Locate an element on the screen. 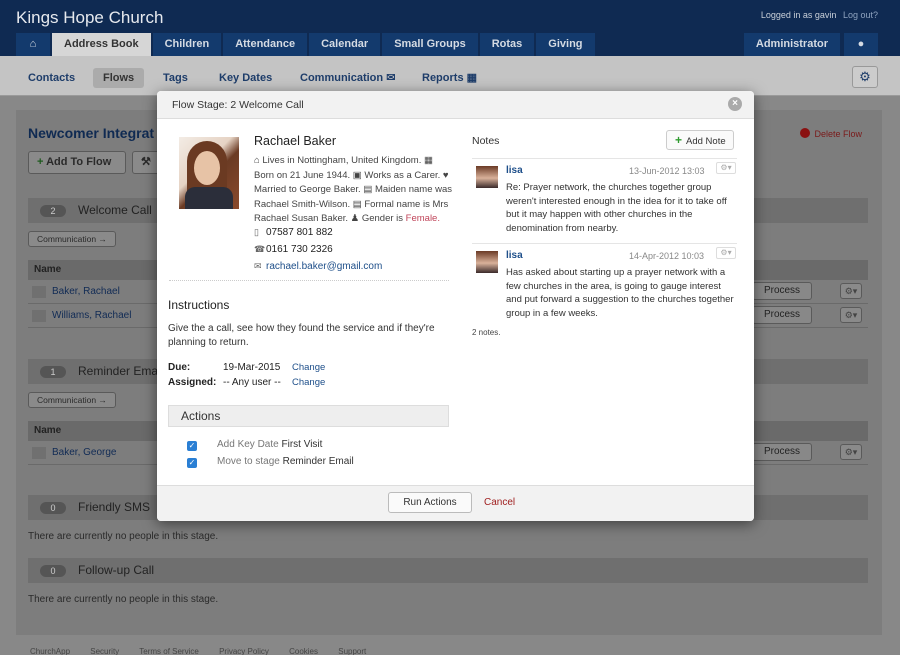  footer-link: Support is located at coordinates (352, 651).